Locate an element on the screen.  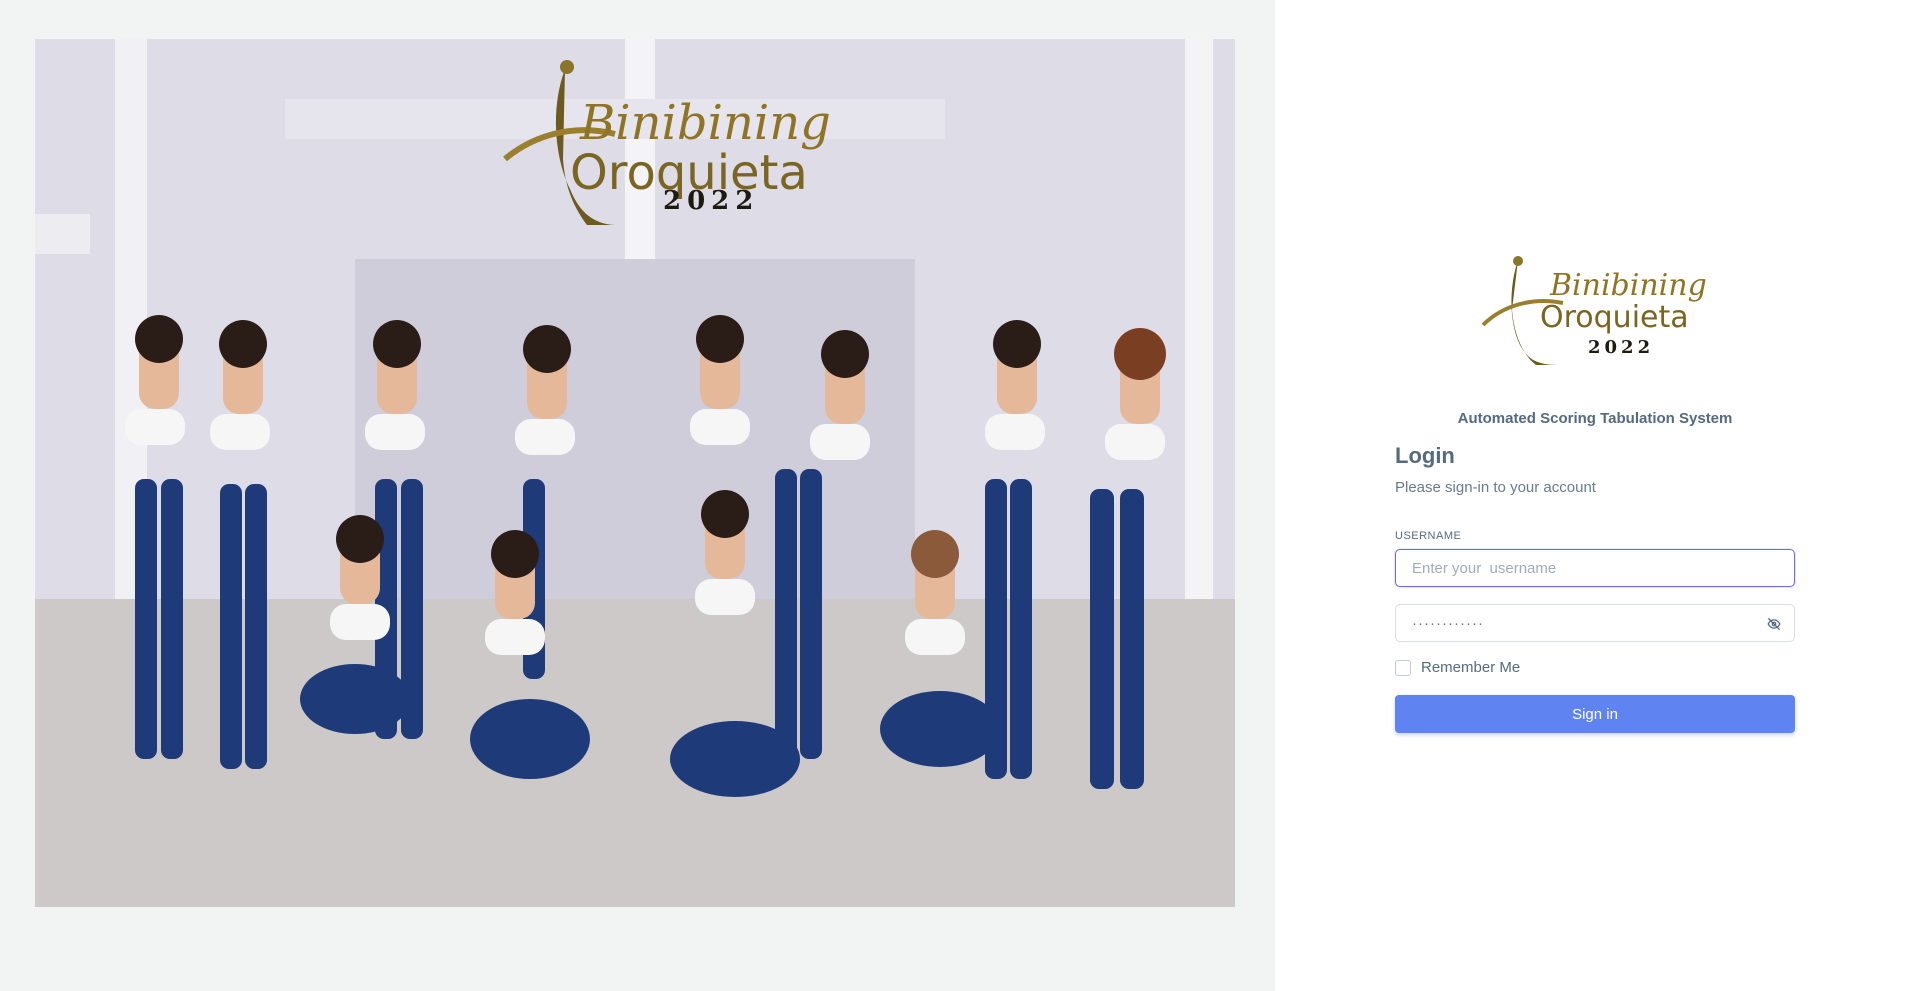
remember-me: Remember Me is located at coordinates (1457, 667).